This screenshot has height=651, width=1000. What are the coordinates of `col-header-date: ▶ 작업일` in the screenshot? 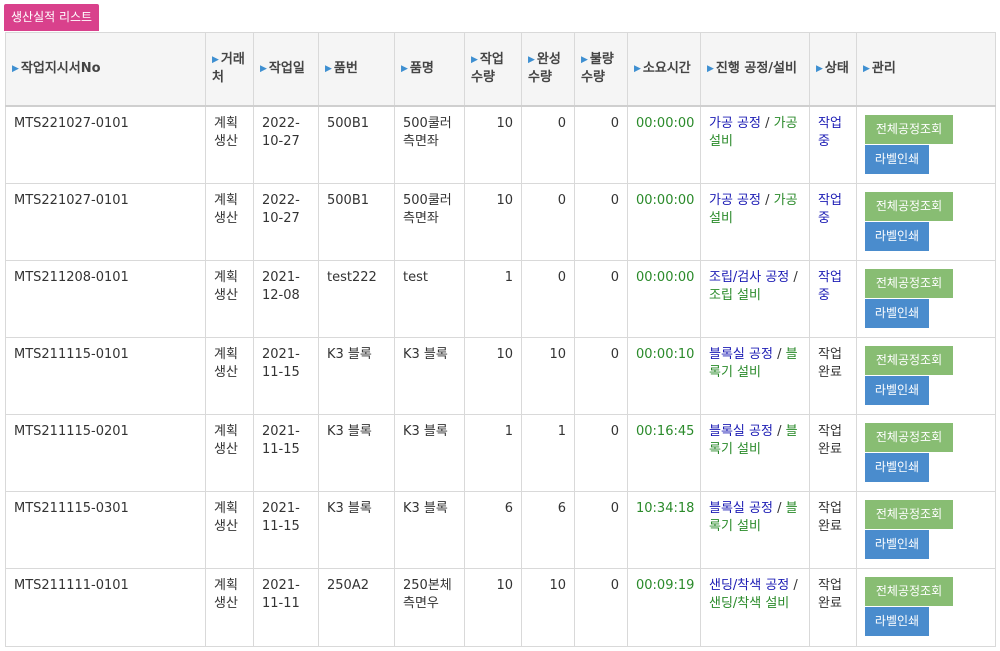 It's located at (286, 69).